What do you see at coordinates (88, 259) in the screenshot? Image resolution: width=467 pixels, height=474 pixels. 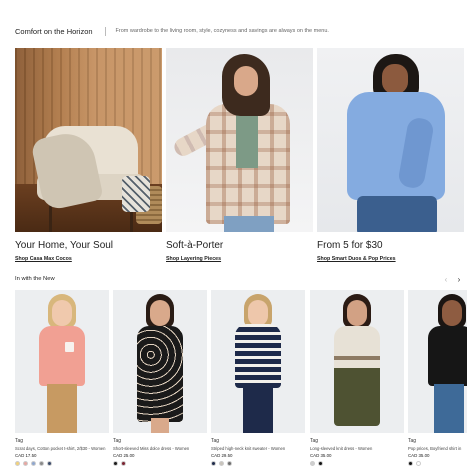 I see `promo-link: Shop Casa Max Cocos` at bounding box center [88, 259].